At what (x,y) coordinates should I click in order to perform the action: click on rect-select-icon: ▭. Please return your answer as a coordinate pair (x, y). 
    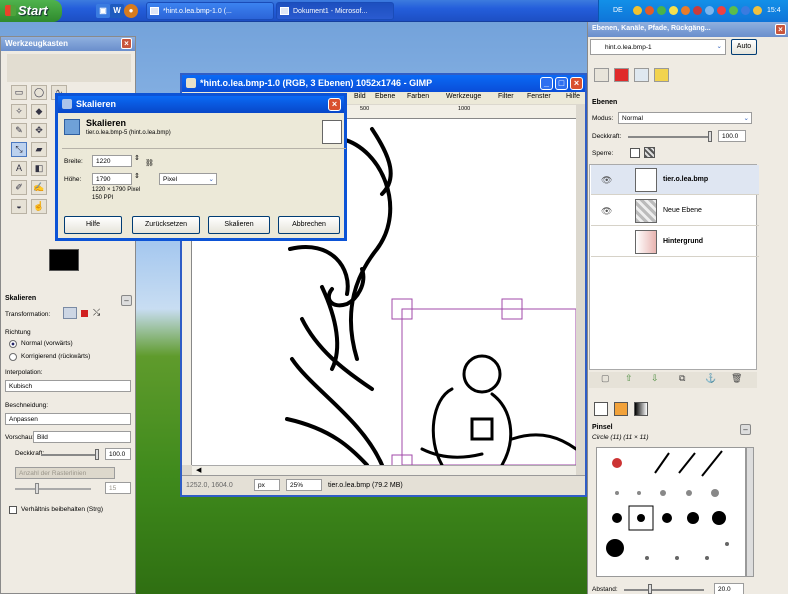
    Looking at the image, I should click on (19, 92).